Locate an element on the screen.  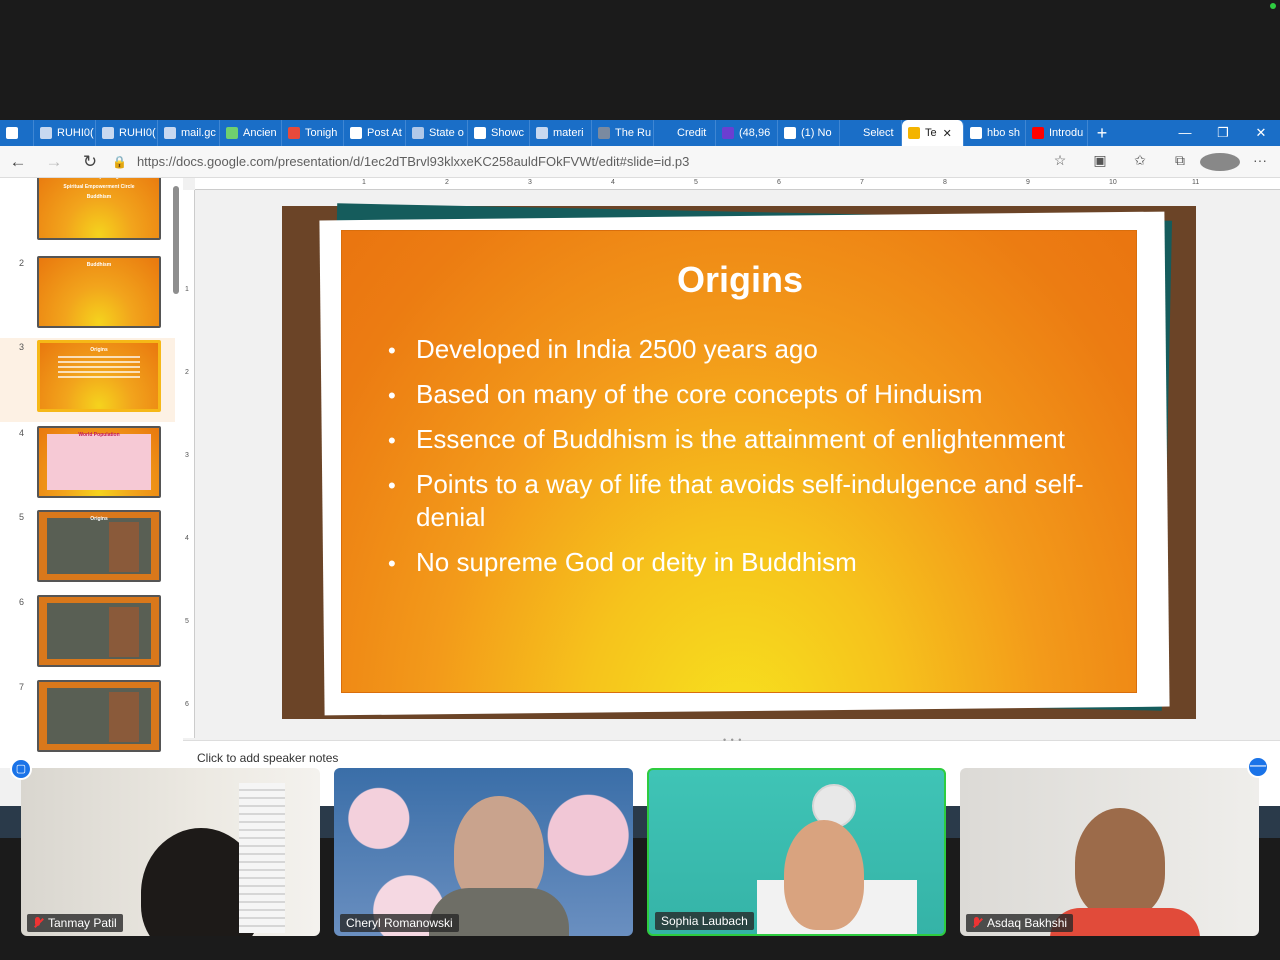
tab-label: (48,96 is located at coordinates (755, 133).